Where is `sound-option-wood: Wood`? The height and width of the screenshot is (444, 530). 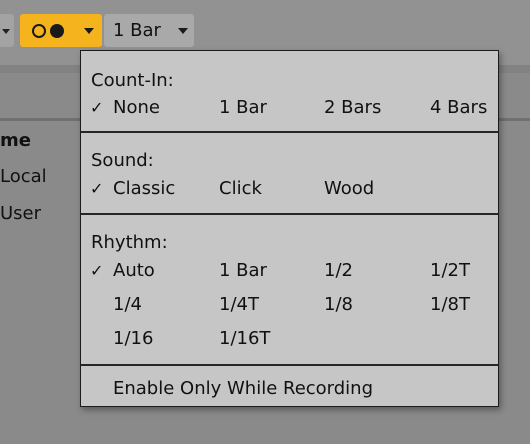
sound-option-wood: Wood is located at coordinates (349, 189).